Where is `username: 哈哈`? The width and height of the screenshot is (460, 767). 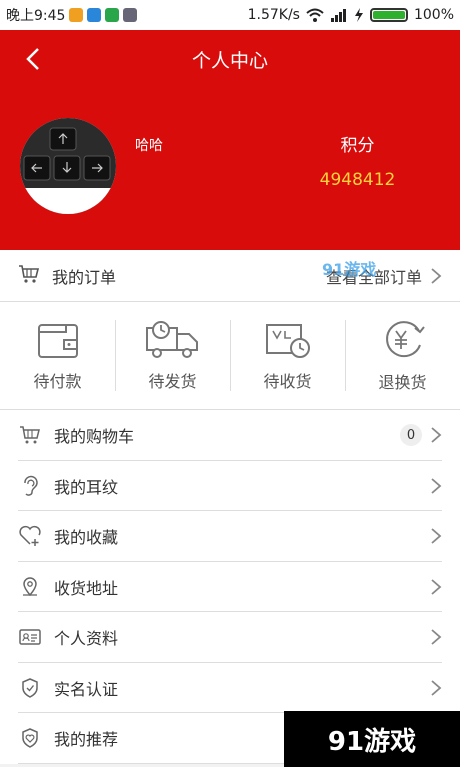
username: 哈哈 is located at coordinates (149, 146).